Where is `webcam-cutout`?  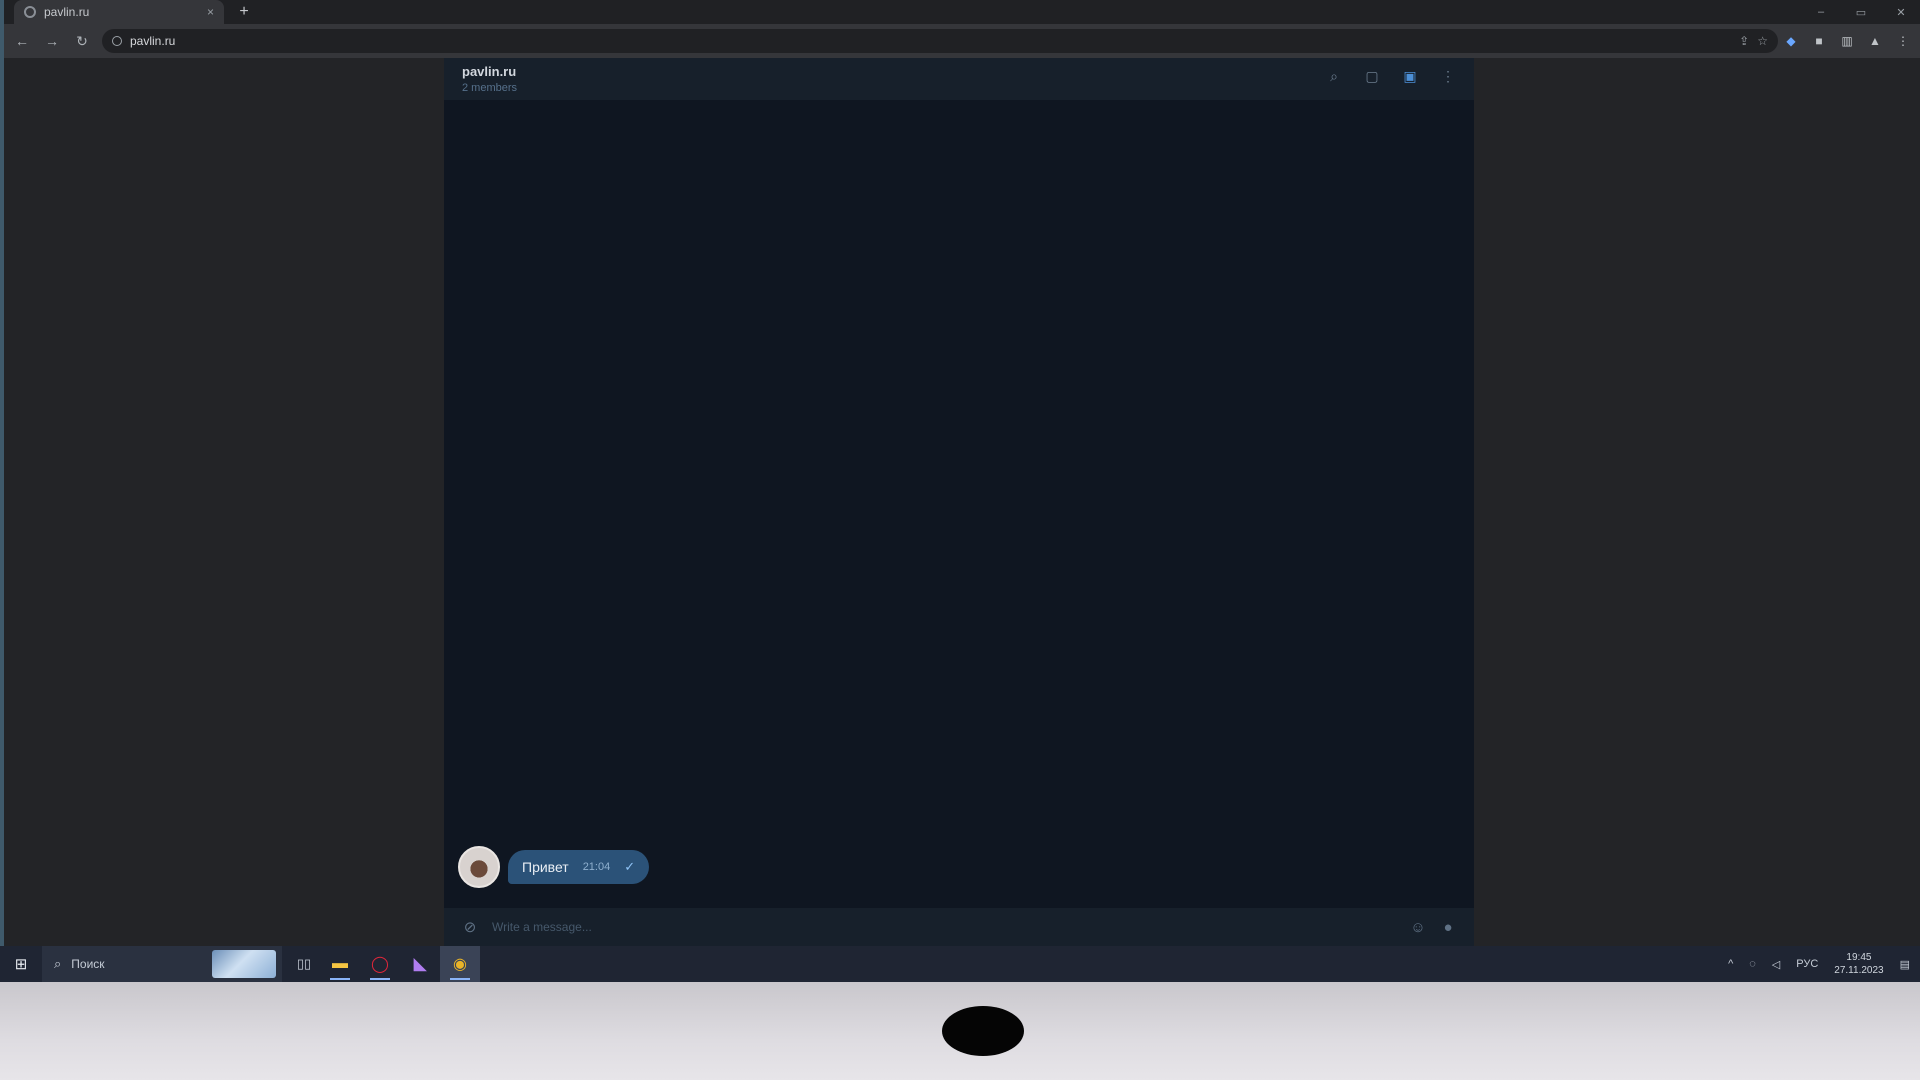 webcam-cutout is located at coordinates (983, 1031).